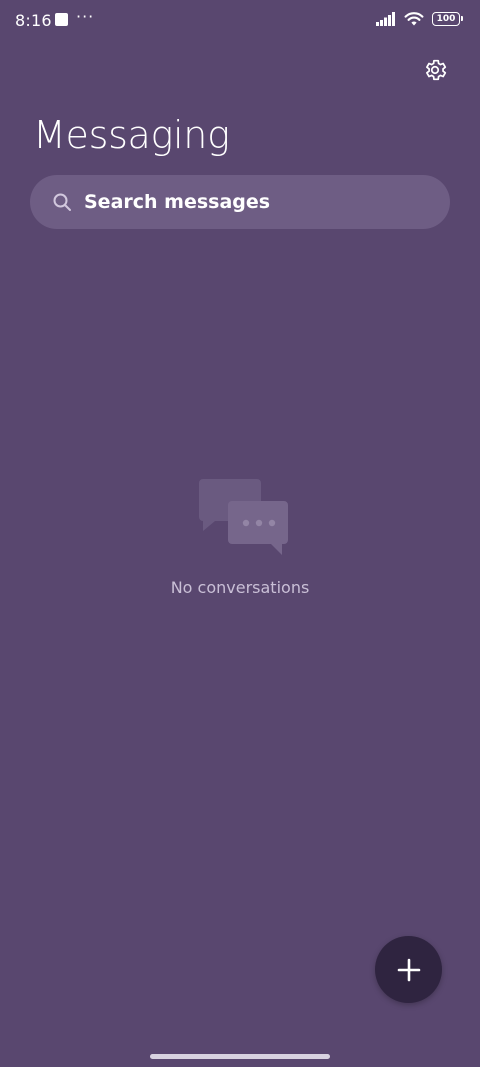 The image size is (480, 1067). I want to click on battery-icon: 100, so click(447, 18).